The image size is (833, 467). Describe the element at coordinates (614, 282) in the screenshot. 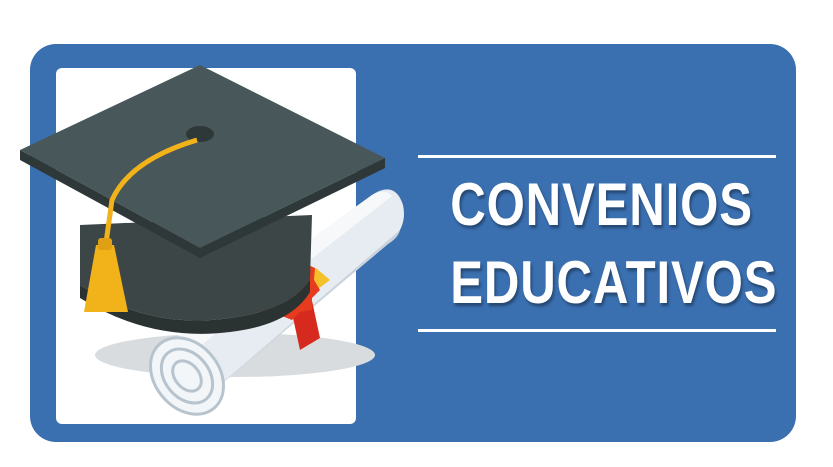

I see `title-line-2: EDUCATIVOS` at that location.